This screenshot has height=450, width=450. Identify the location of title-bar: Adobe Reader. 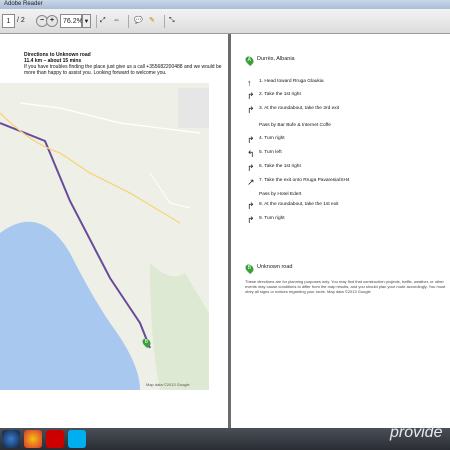
(225, 4).